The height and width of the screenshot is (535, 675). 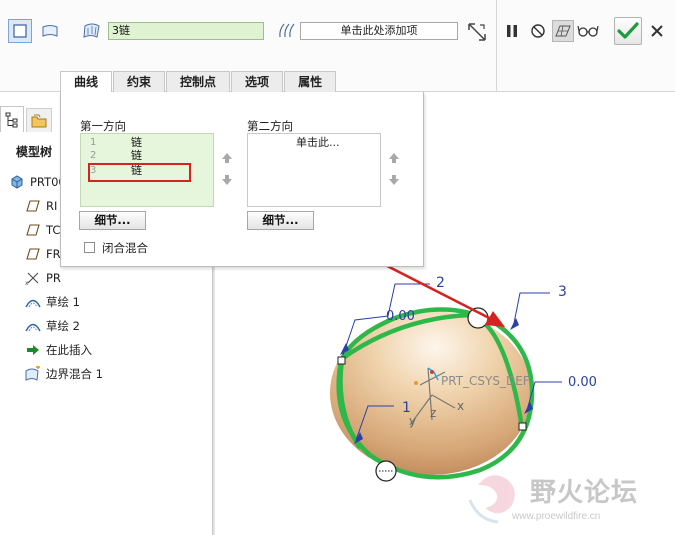 I want to click on second-direction-add-field: 单击此处添加项, so click(x=379, y=31).